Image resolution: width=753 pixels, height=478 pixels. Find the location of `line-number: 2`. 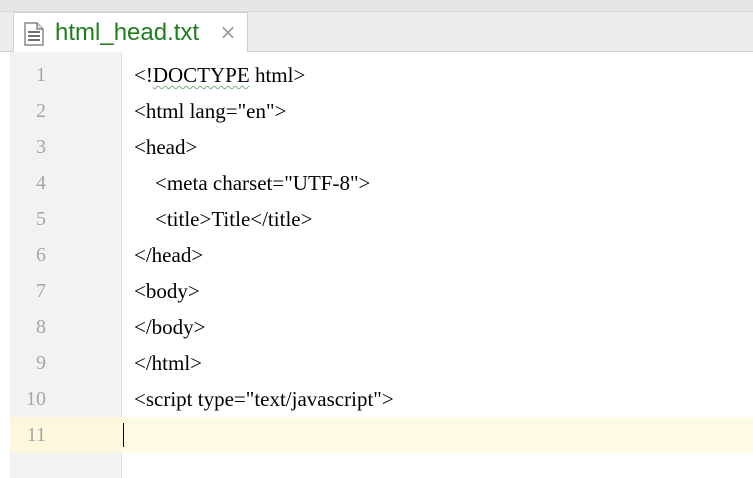

line-number: 2 is located at coordinates (41, 111).